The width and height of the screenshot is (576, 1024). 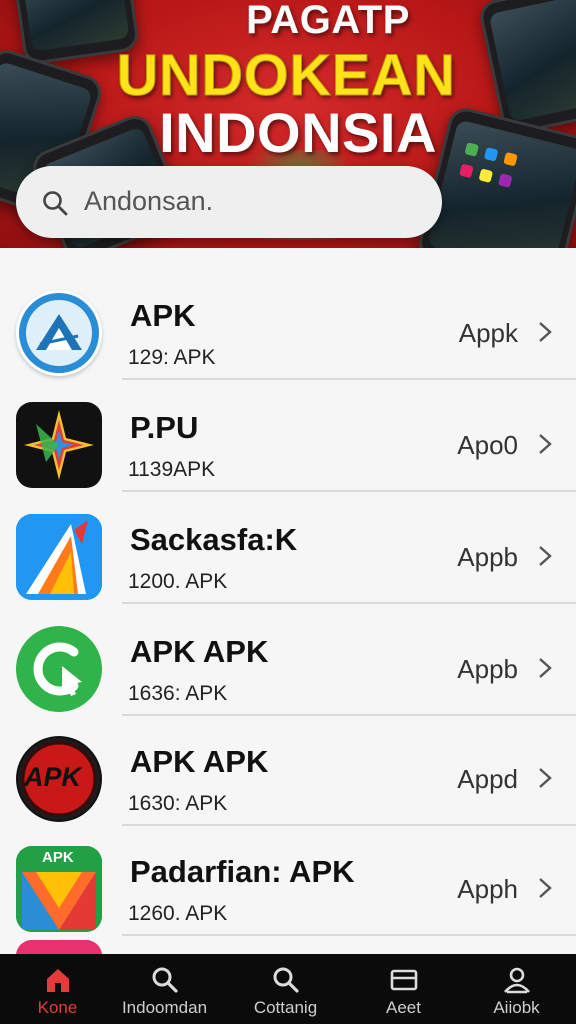 I want to click on app-size: 1200. APK, so click(x=178, y=581).